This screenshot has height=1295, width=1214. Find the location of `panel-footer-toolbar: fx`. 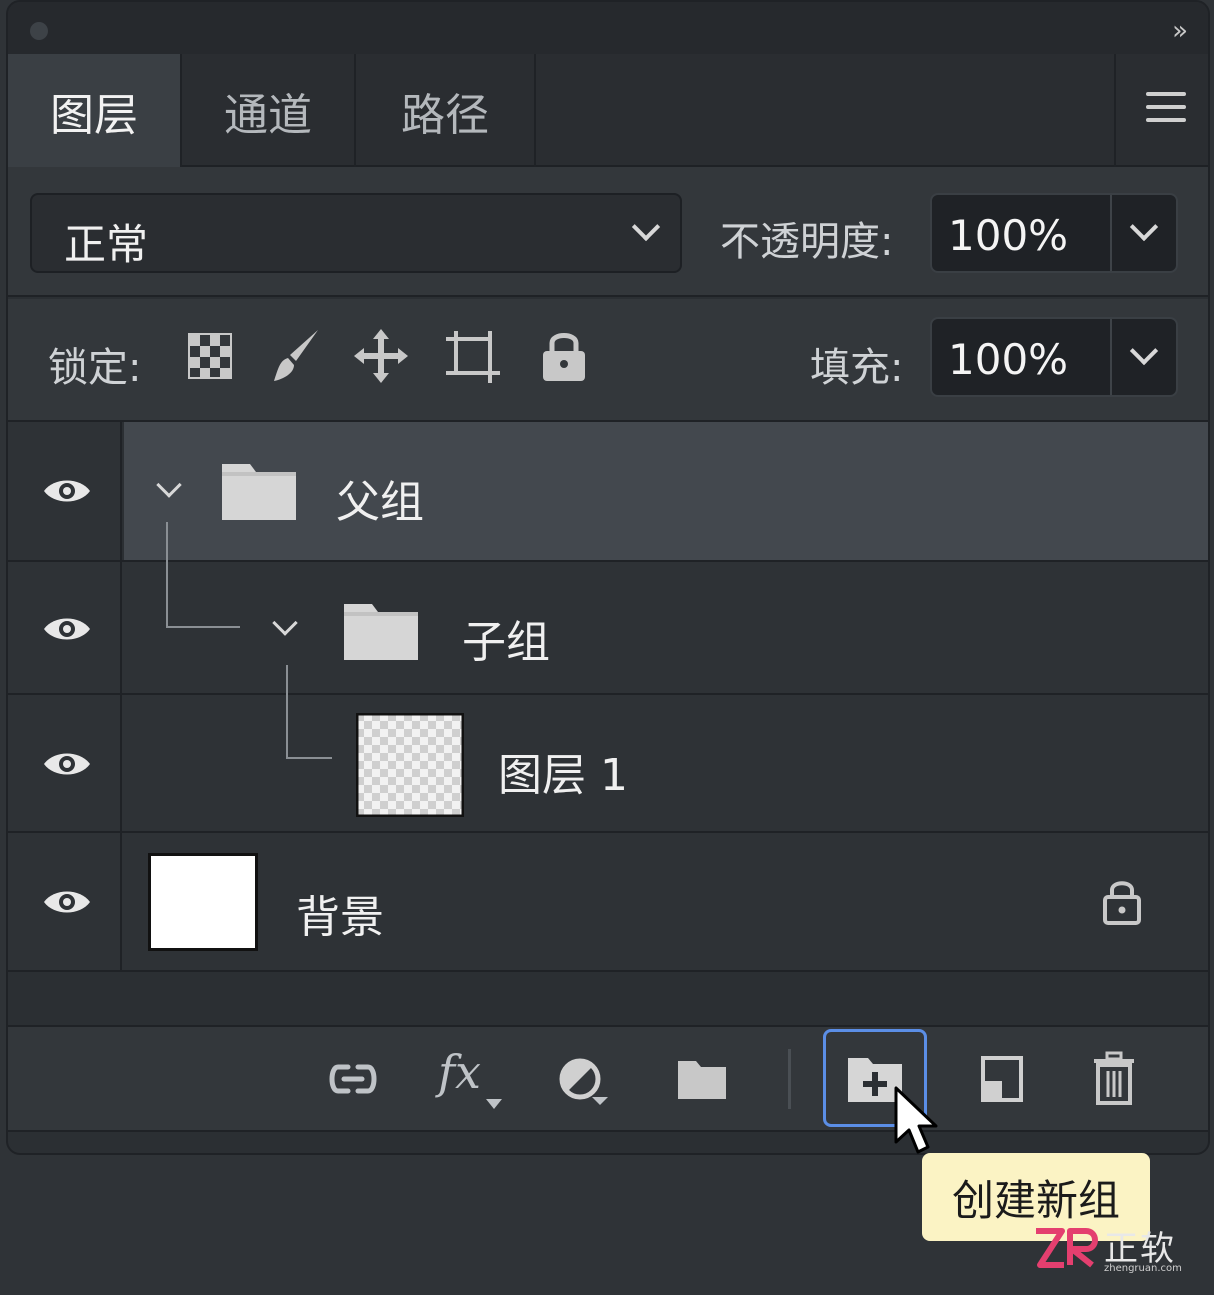

panel-footer-toolbar: fx is located at coordinates (608, 1079).